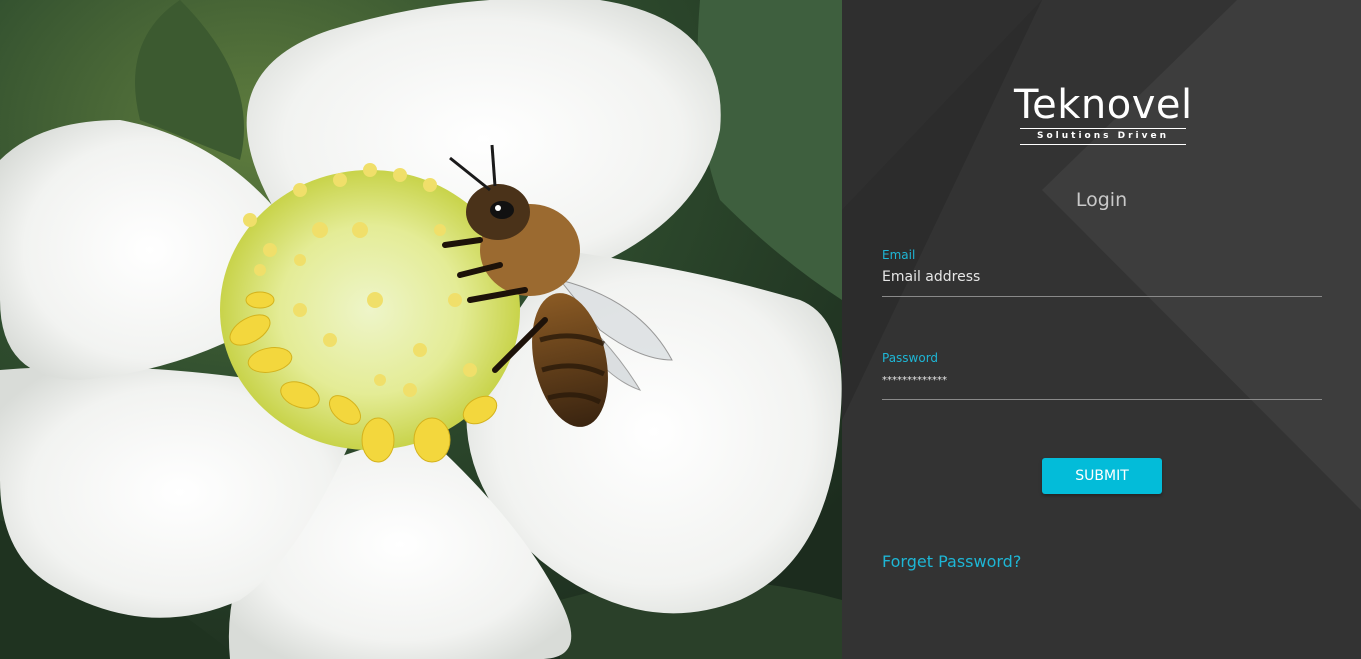 The width and height of the screenshot is (1361, 659). Describe the element at coordinates (1102, 383) in the screenshot. I see `password-field` at that location.